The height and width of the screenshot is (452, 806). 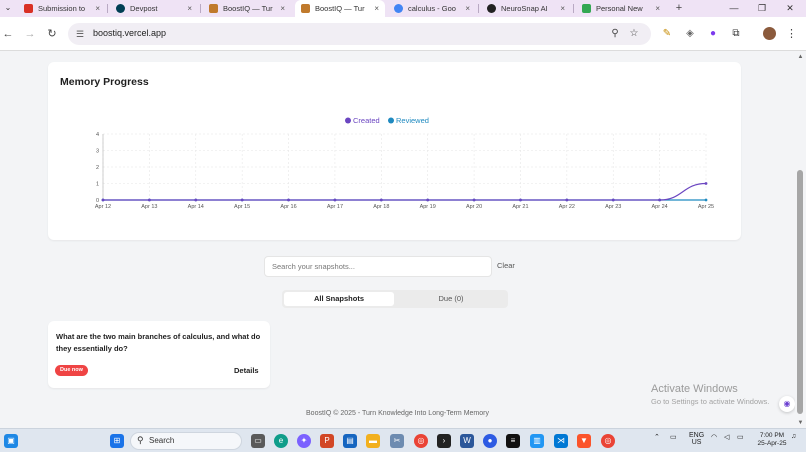 I want to click on pen-extension-icon: ✎, so click(x=667, y=34).